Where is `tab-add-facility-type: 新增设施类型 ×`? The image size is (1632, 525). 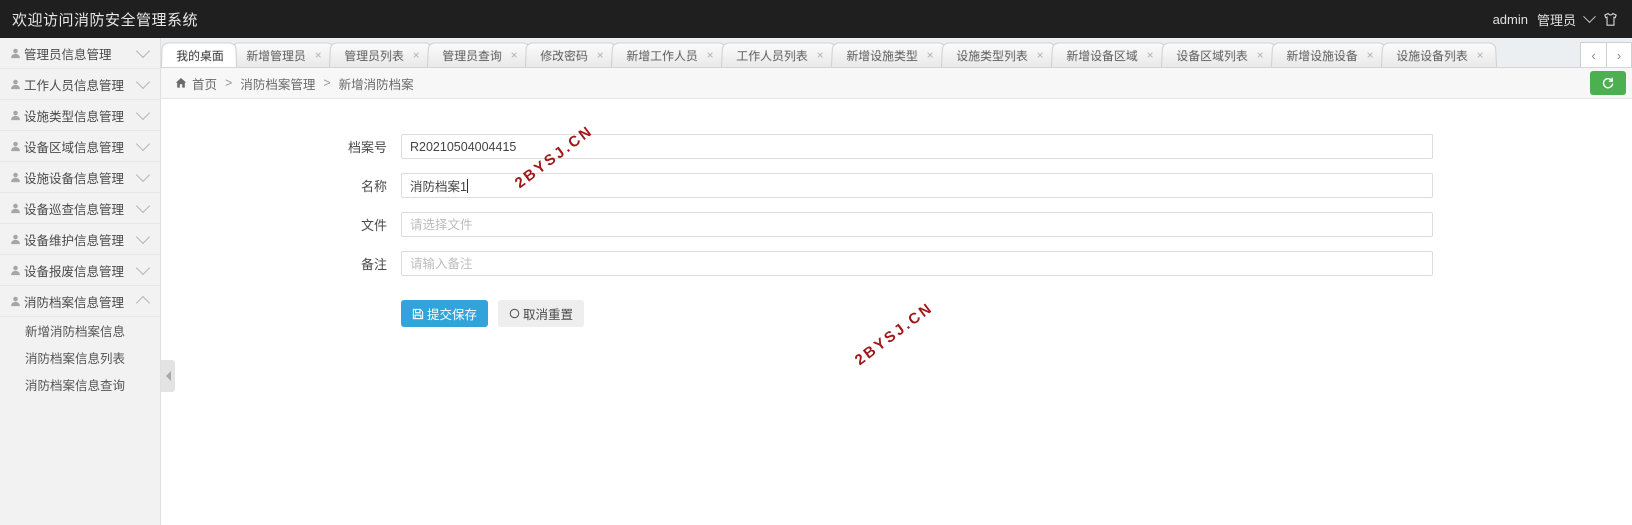 tab-add-facility-type: 新增设施类型 × is located at coordinates (889, 54).